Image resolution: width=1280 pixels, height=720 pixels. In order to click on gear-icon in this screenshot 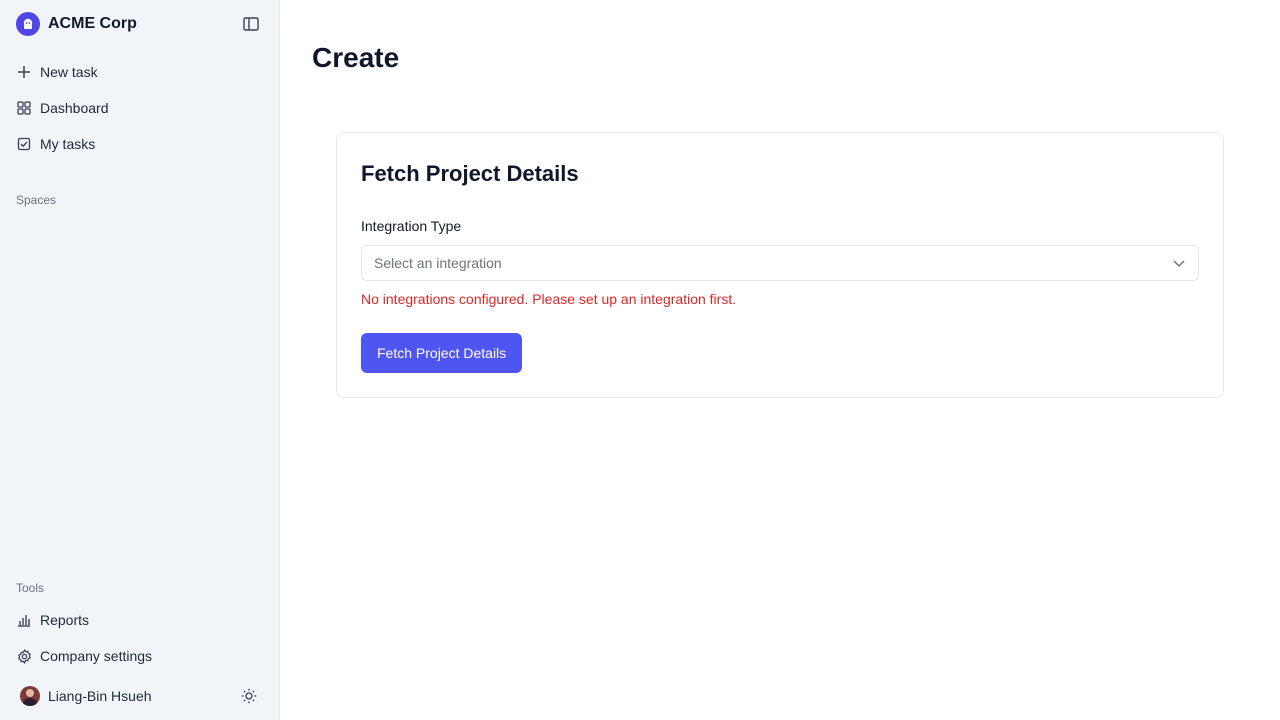, I will do `click(24, 656)`.